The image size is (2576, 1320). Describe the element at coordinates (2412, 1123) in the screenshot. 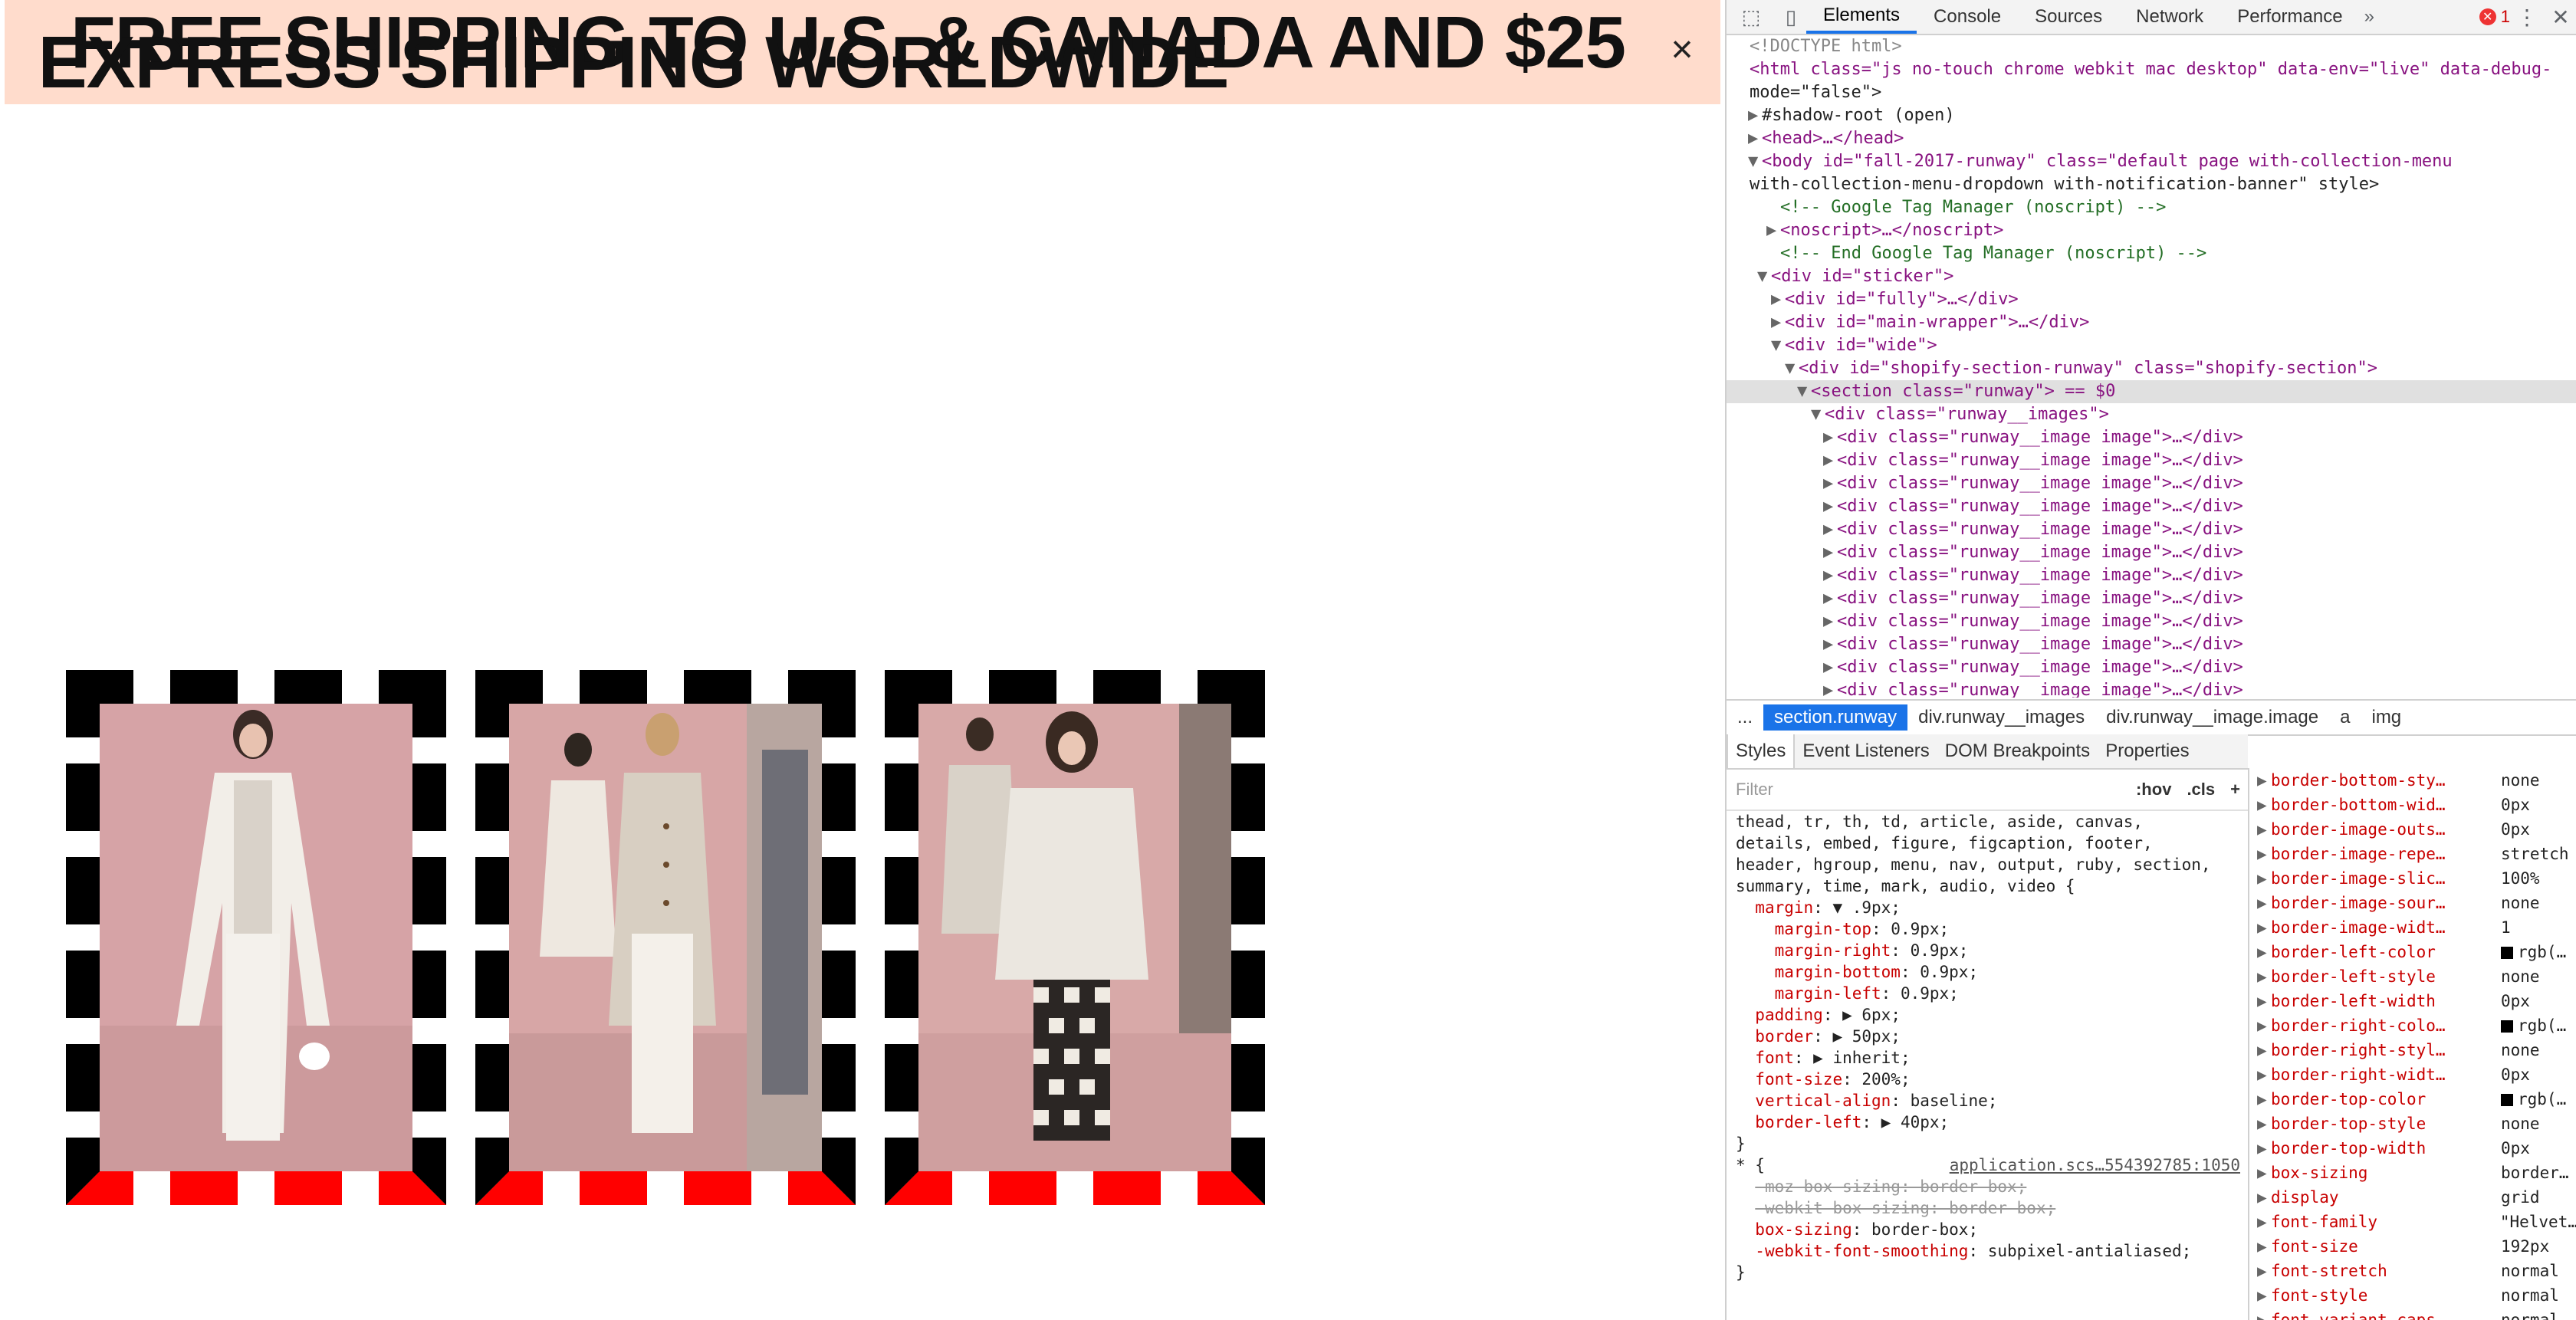

I see `computed-property-row: ▶ border-top-style none` at that location.